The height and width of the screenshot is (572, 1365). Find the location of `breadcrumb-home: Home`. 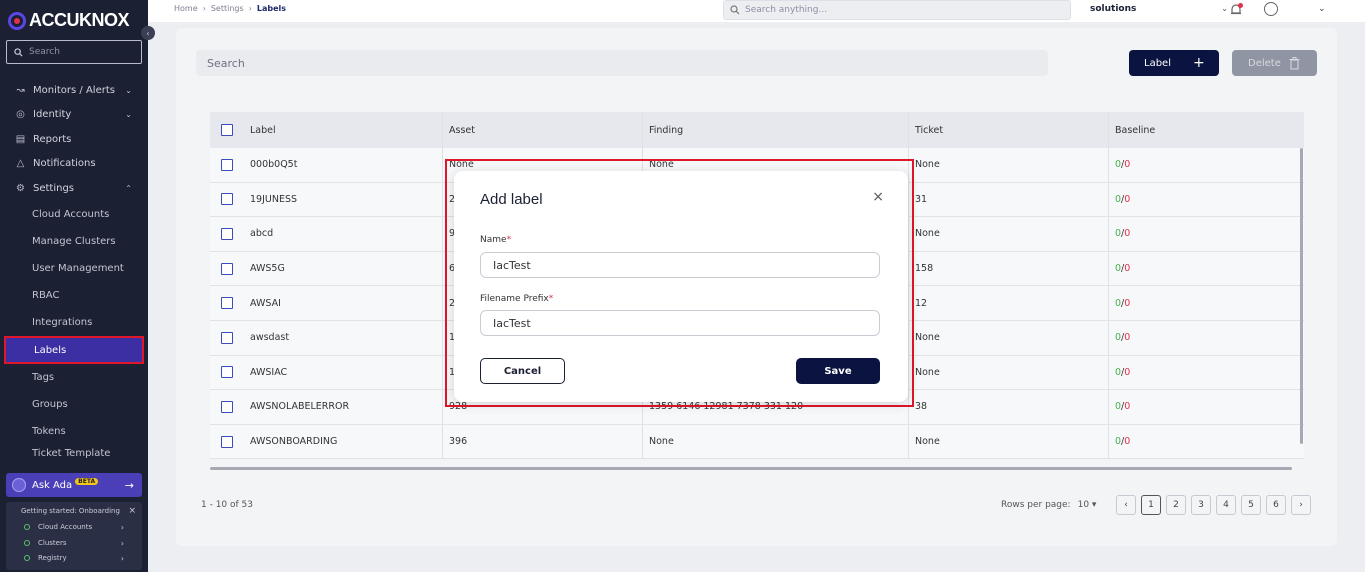

breadcrumb-home: Home is located at coordinates (186, 8).